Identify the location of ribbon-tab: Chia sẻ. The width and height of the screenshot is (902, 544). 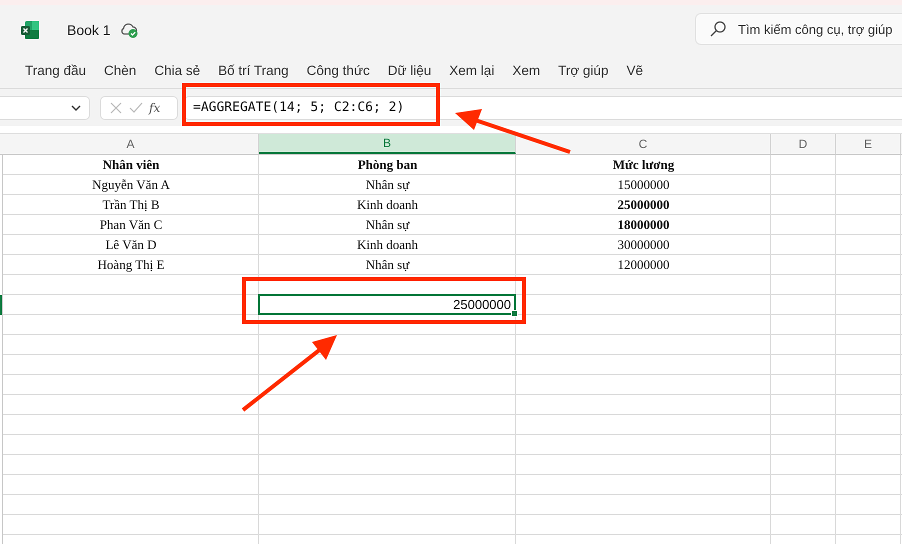
(177, 71).